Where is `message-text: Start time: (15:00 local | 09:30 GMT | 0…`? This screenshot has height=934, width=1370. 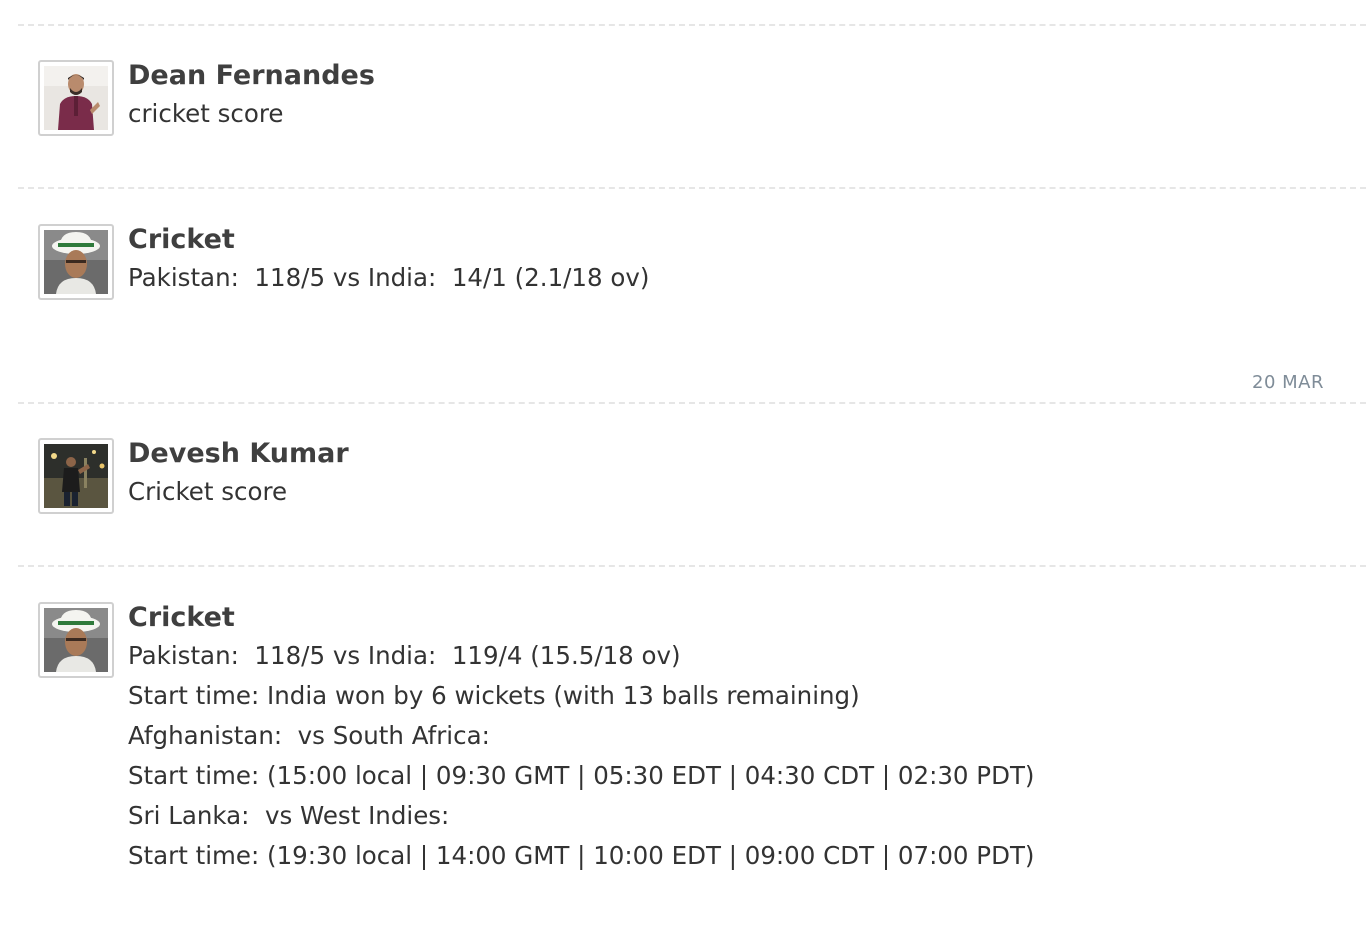 message-text: Start time: (15:00 local | 09:30 GMT | 0… is located at coordinates (581, 775).